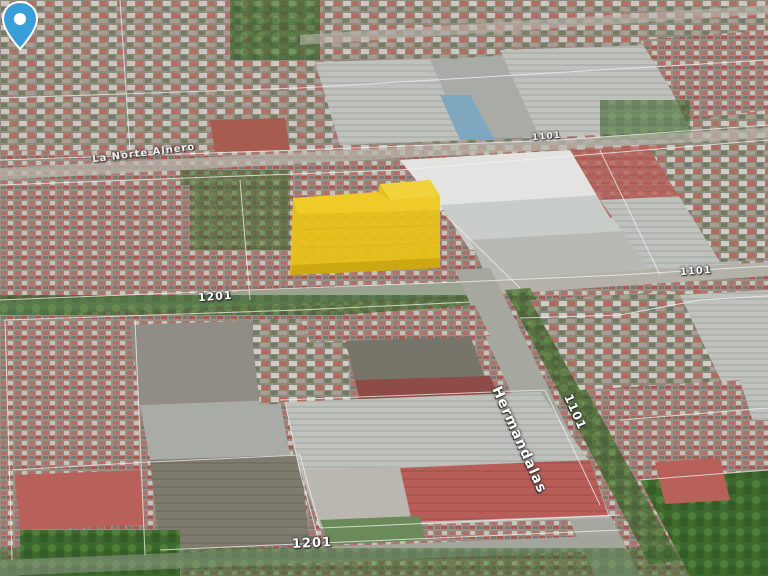 Image resolution: width=768 pixels, height=576 pixels. What do you see at coordinates (312, 543) in the screenshot?
I see `street-label-bottom: 1201` at bounding box center [312, 543].